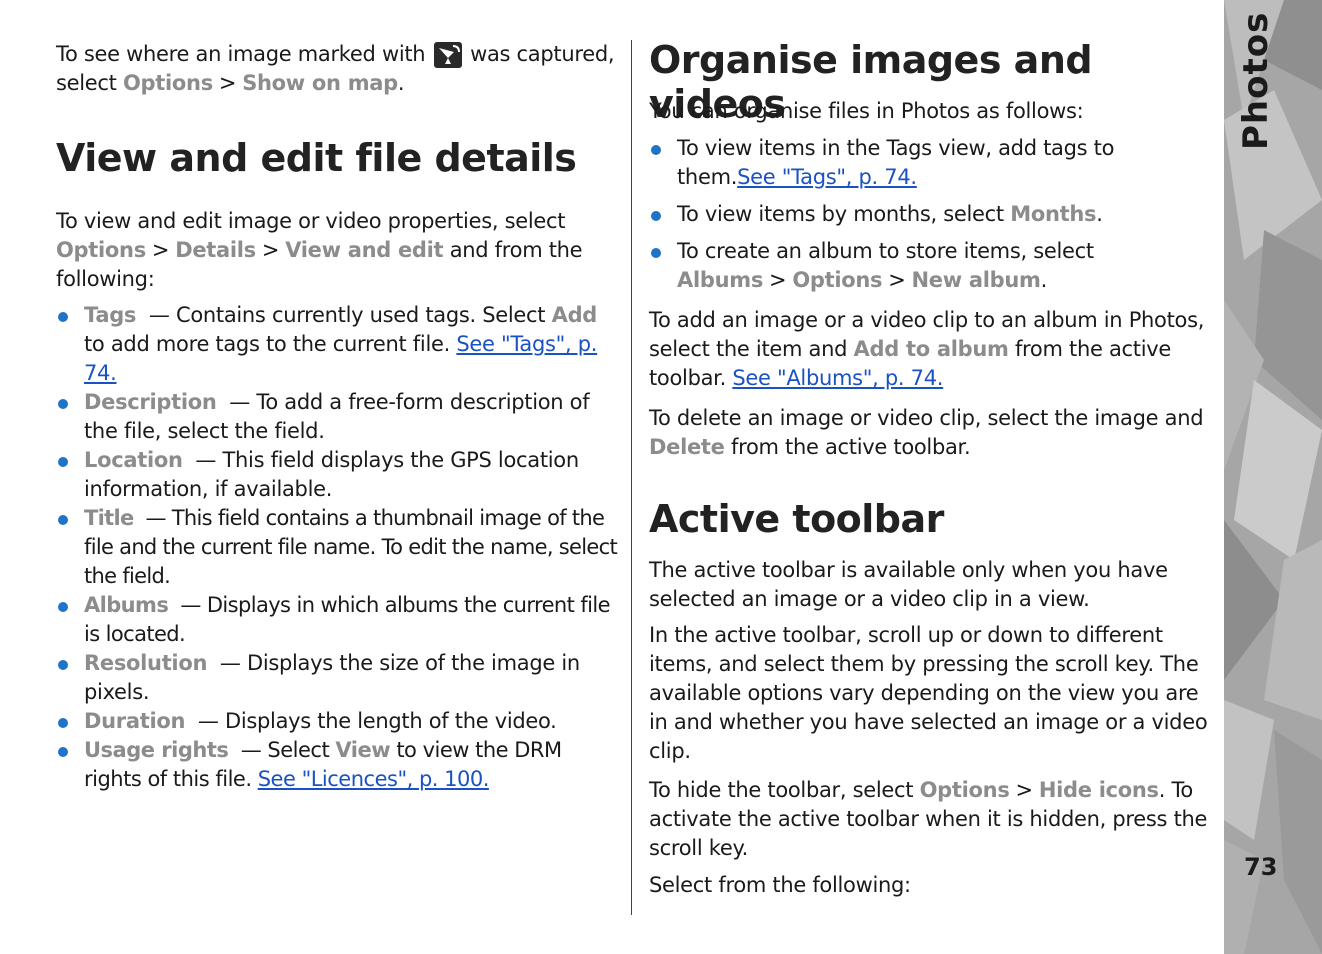  Describe the element at coordinates (631, 477) in the screenshot. I see `column-divider` at that location.